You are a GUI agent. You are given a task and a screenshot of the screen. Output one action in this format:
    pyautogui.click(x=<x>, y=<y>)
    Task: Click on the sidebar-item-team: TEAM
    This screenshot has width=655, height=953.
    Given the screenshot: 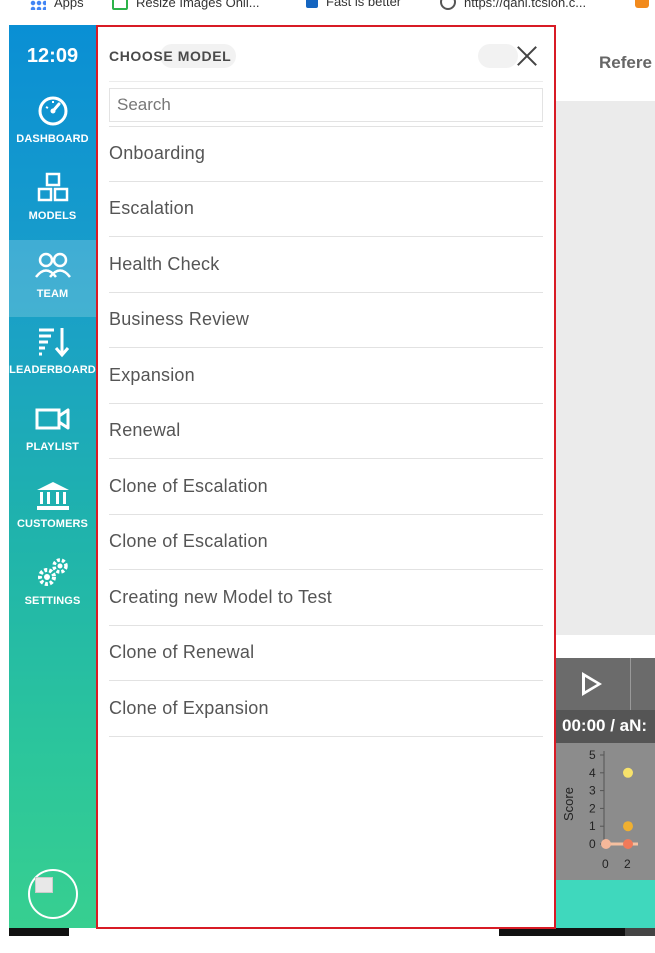 What is the action you would take?
    pyautogui.click(x=52, y=278)
    